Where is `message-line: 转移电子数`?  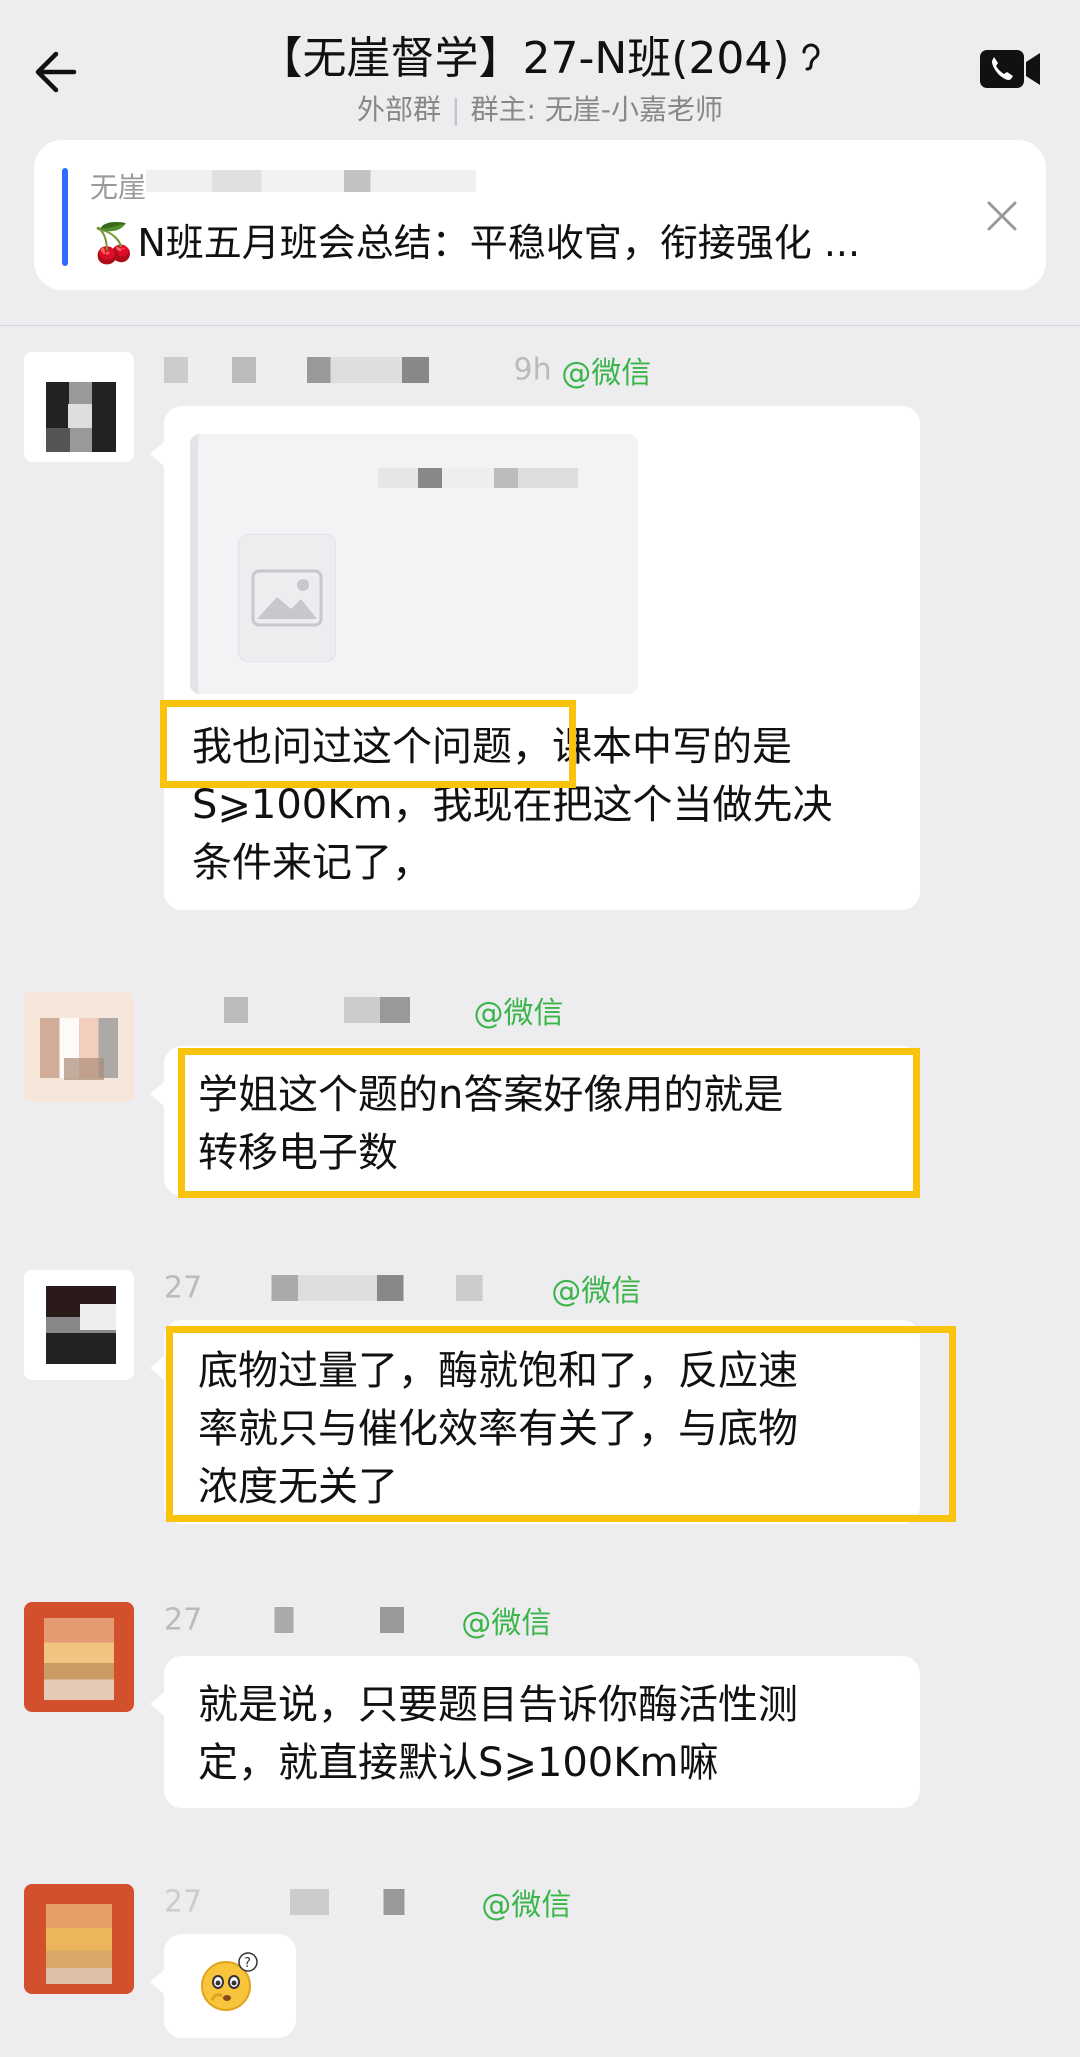
message-line: 转移电子数 is located at coordinates (298, 1153).